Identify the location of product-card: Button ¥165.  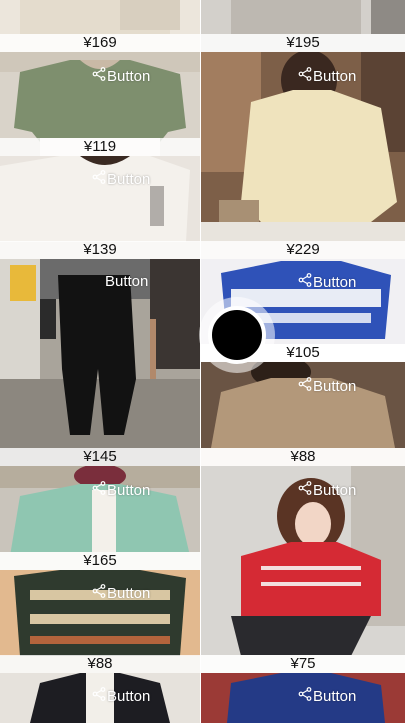
(100, 518).